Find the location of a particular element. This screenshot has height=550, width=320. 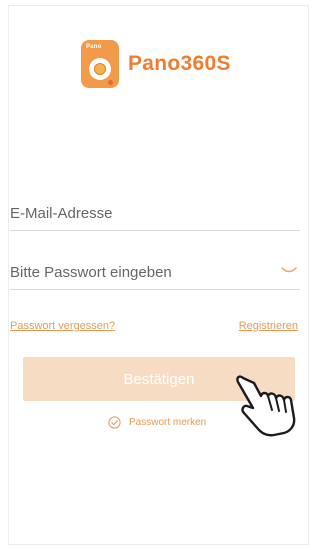

forgot-password-link: Passwort vergessen? is located at coordinates (62, 326).